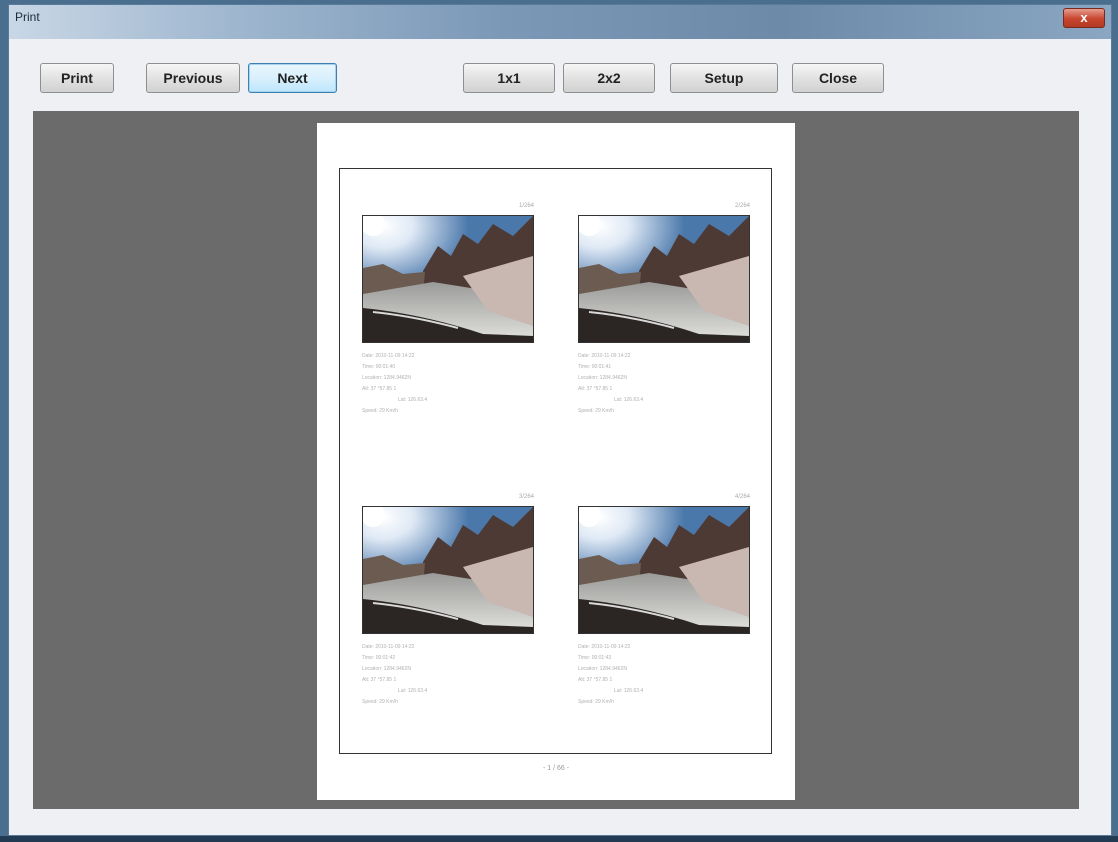  I want to click on title-bar: Print x, so click(560, 22).